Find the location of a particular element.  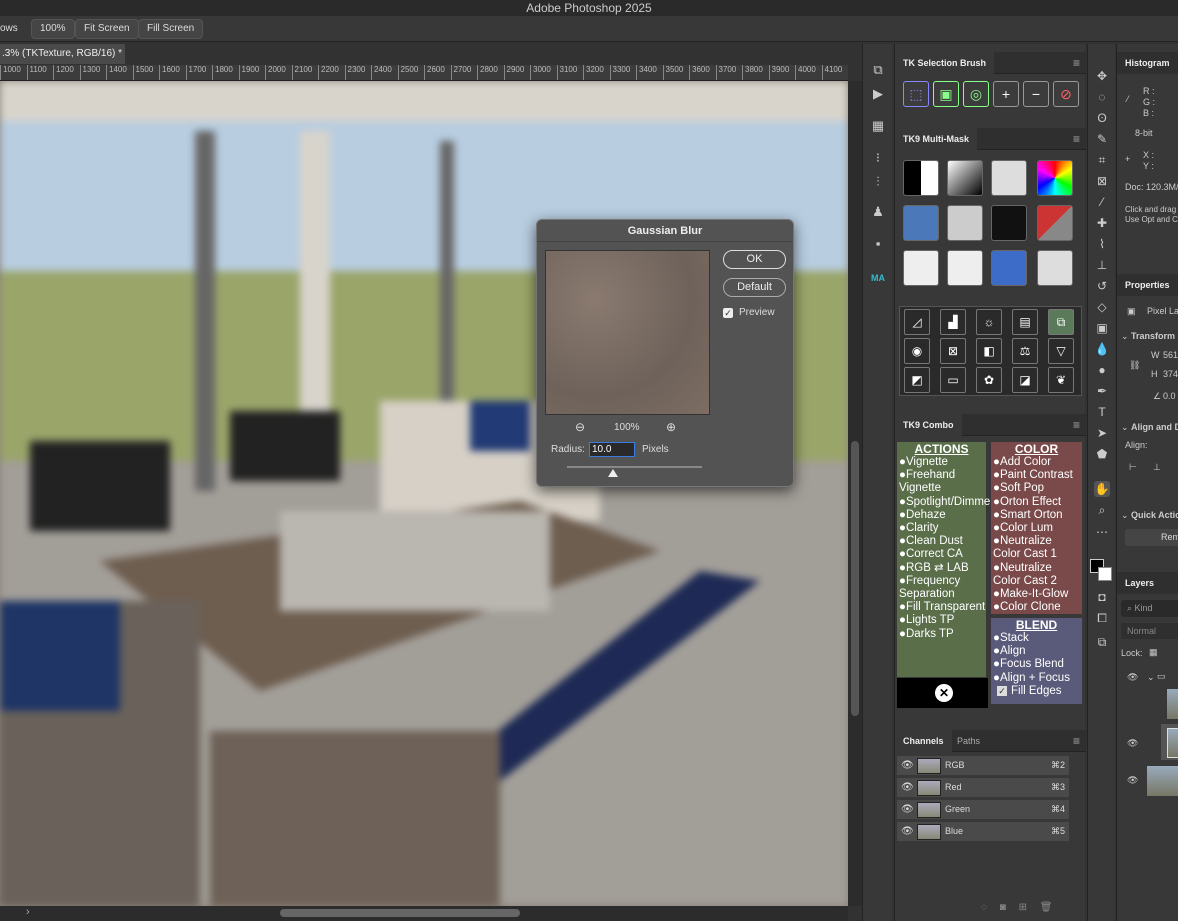

layers-tab: Layers is located at coordinates (1147, 583).